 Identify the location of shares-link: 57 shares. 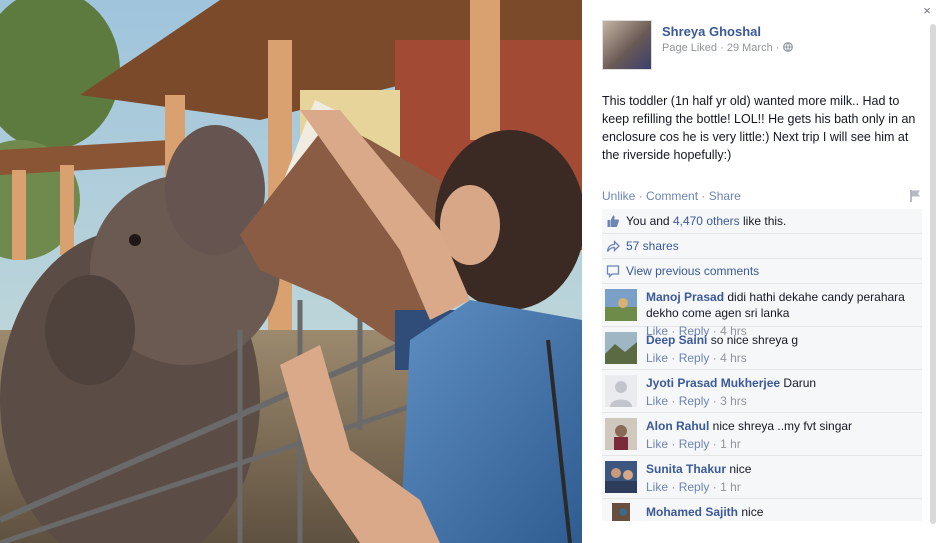
(652, 246).